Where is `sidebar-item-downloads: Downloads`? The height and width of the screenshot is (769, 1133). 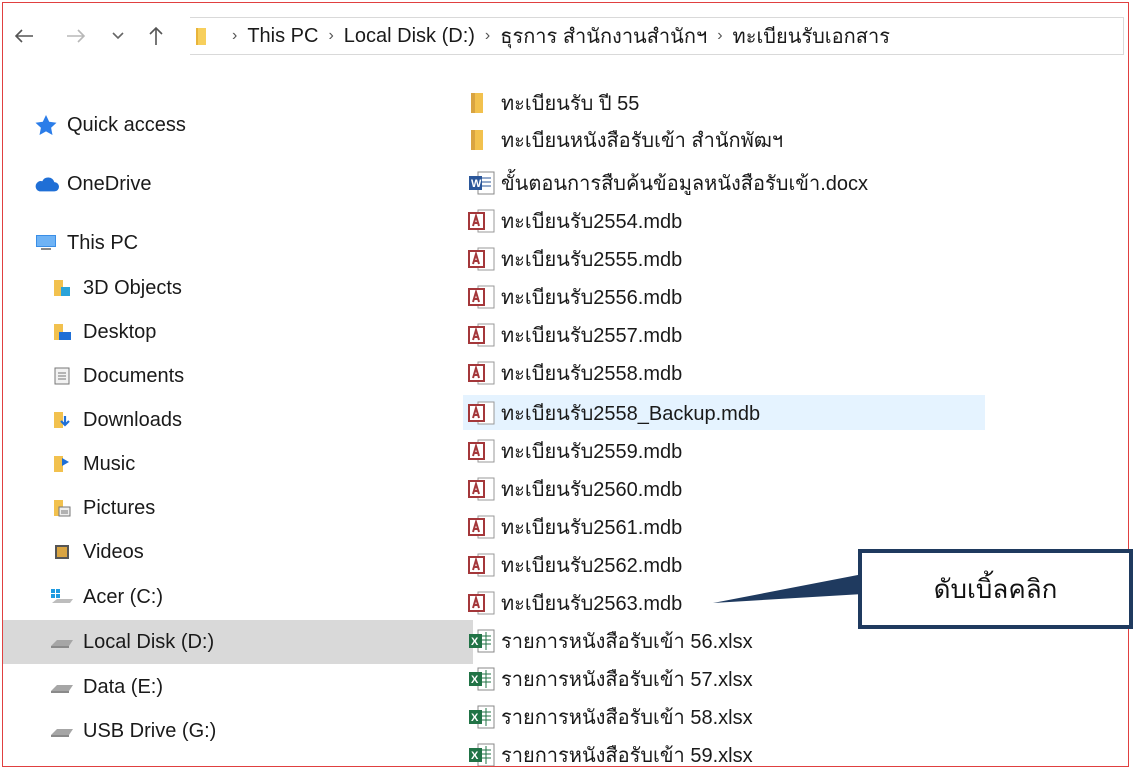 sidebar-item-downloads: Downloads is located at coordinates (238, 420).